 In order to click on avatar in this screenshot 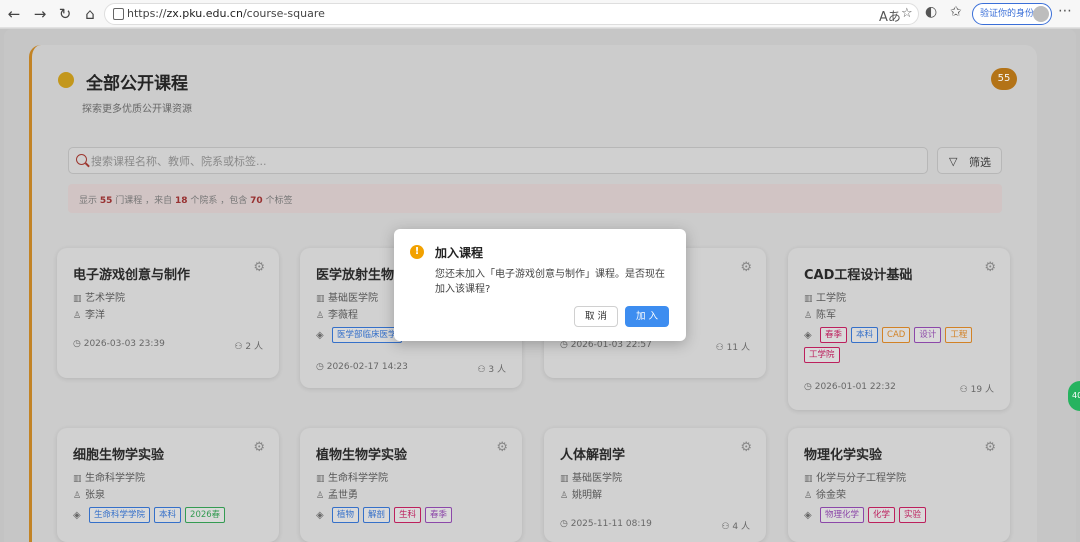, I will do `click(1041, 14)`.